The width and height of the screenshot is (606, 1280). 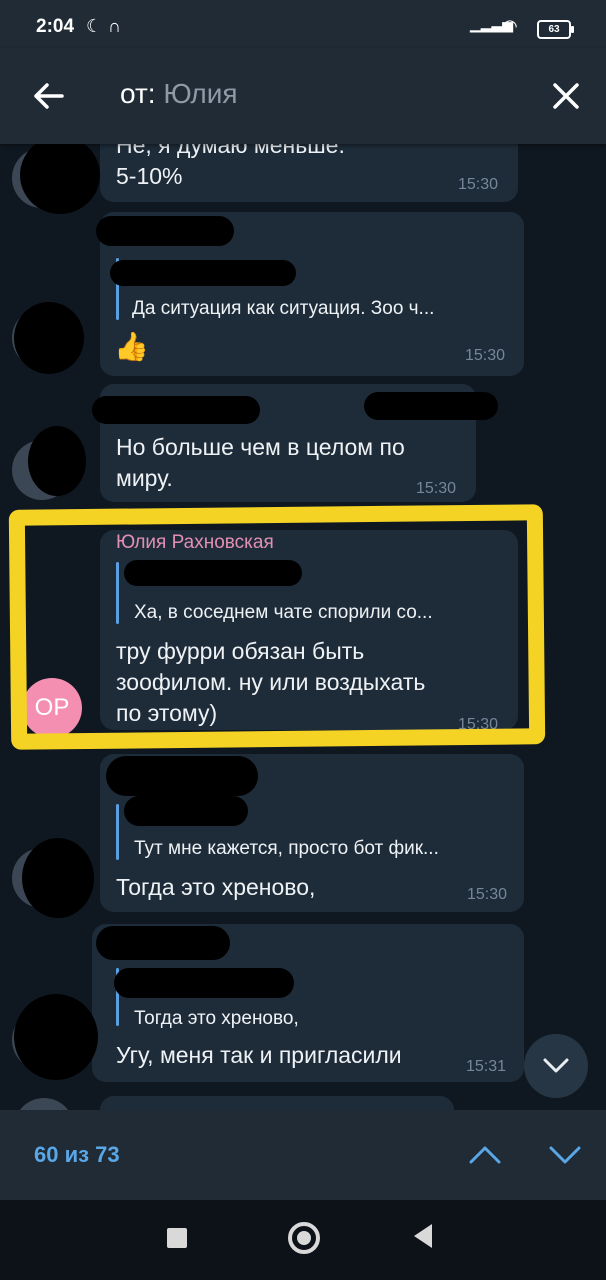 What do you see at coordinates (555, 29) in the screenshot?
I see `battery-icon: 63` at bounding box center [555, 29].